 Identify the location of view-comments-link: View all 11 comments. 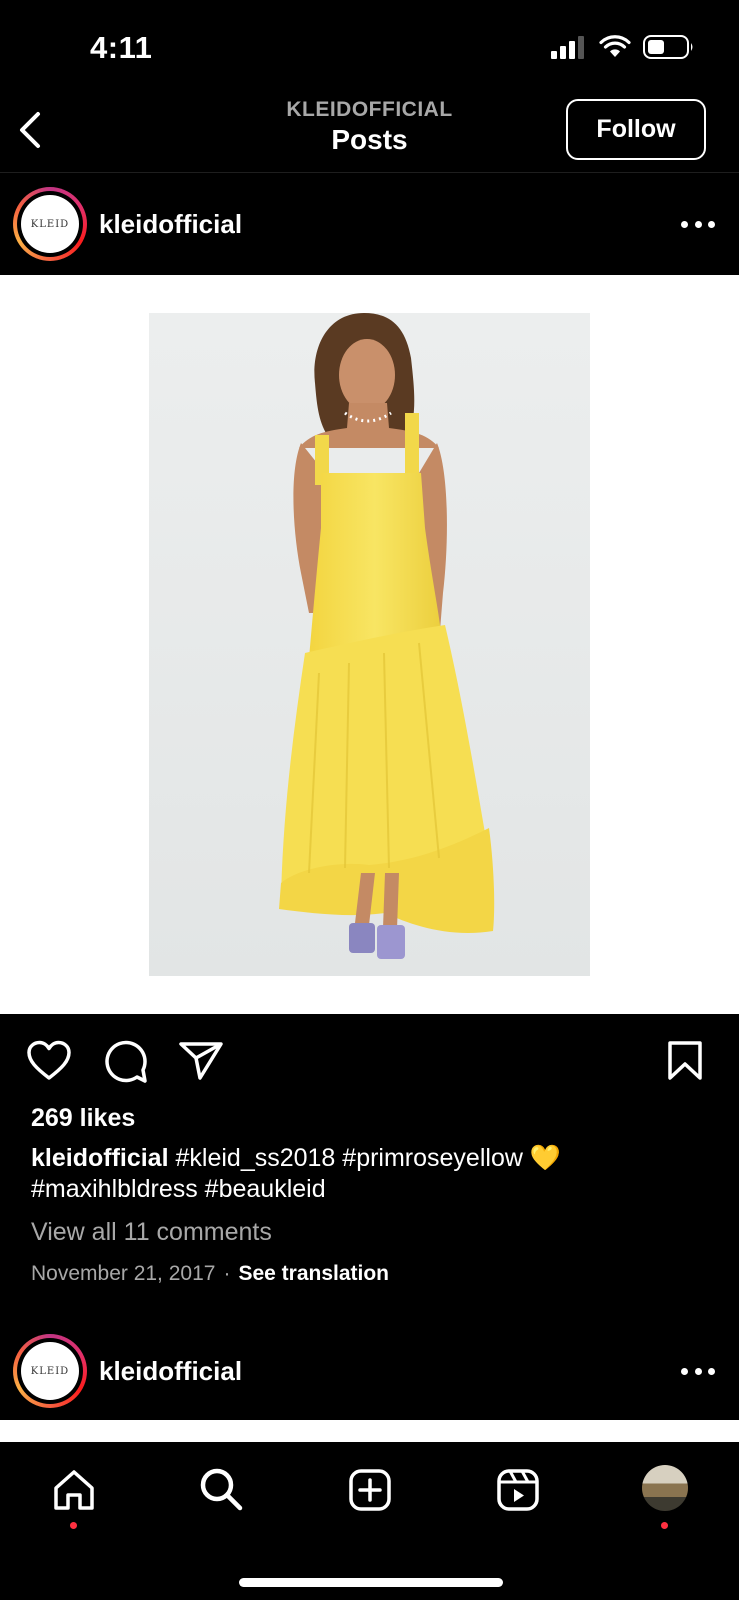
(151, 1232).